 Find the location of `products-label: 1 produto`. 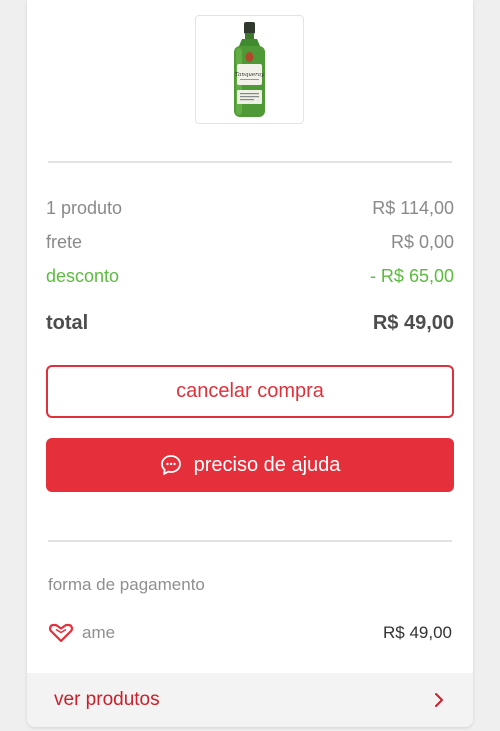

products-label: 1 produto is located at coordinates (84, 207).